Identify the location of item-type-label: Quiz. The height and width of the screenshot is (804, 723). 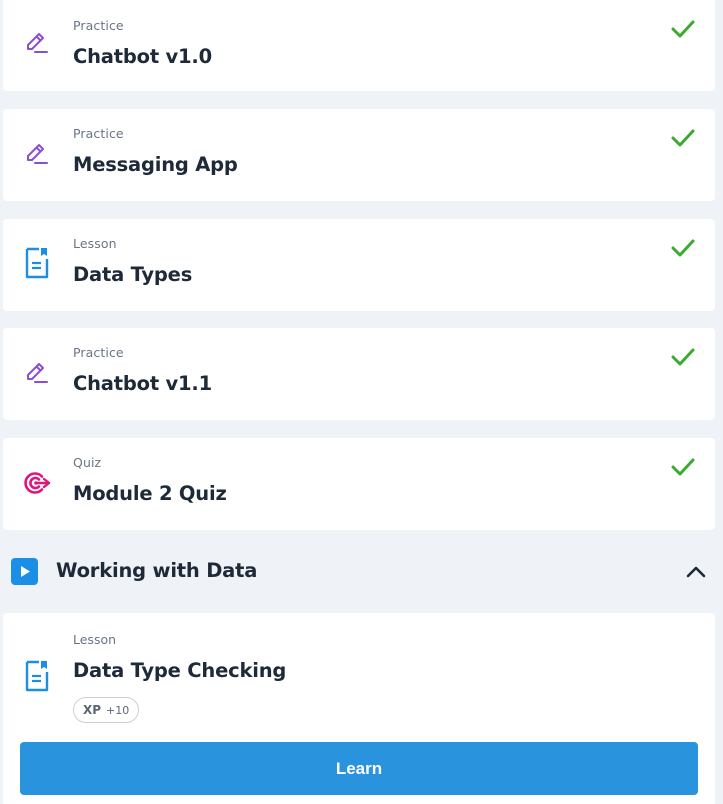
(87, 462).